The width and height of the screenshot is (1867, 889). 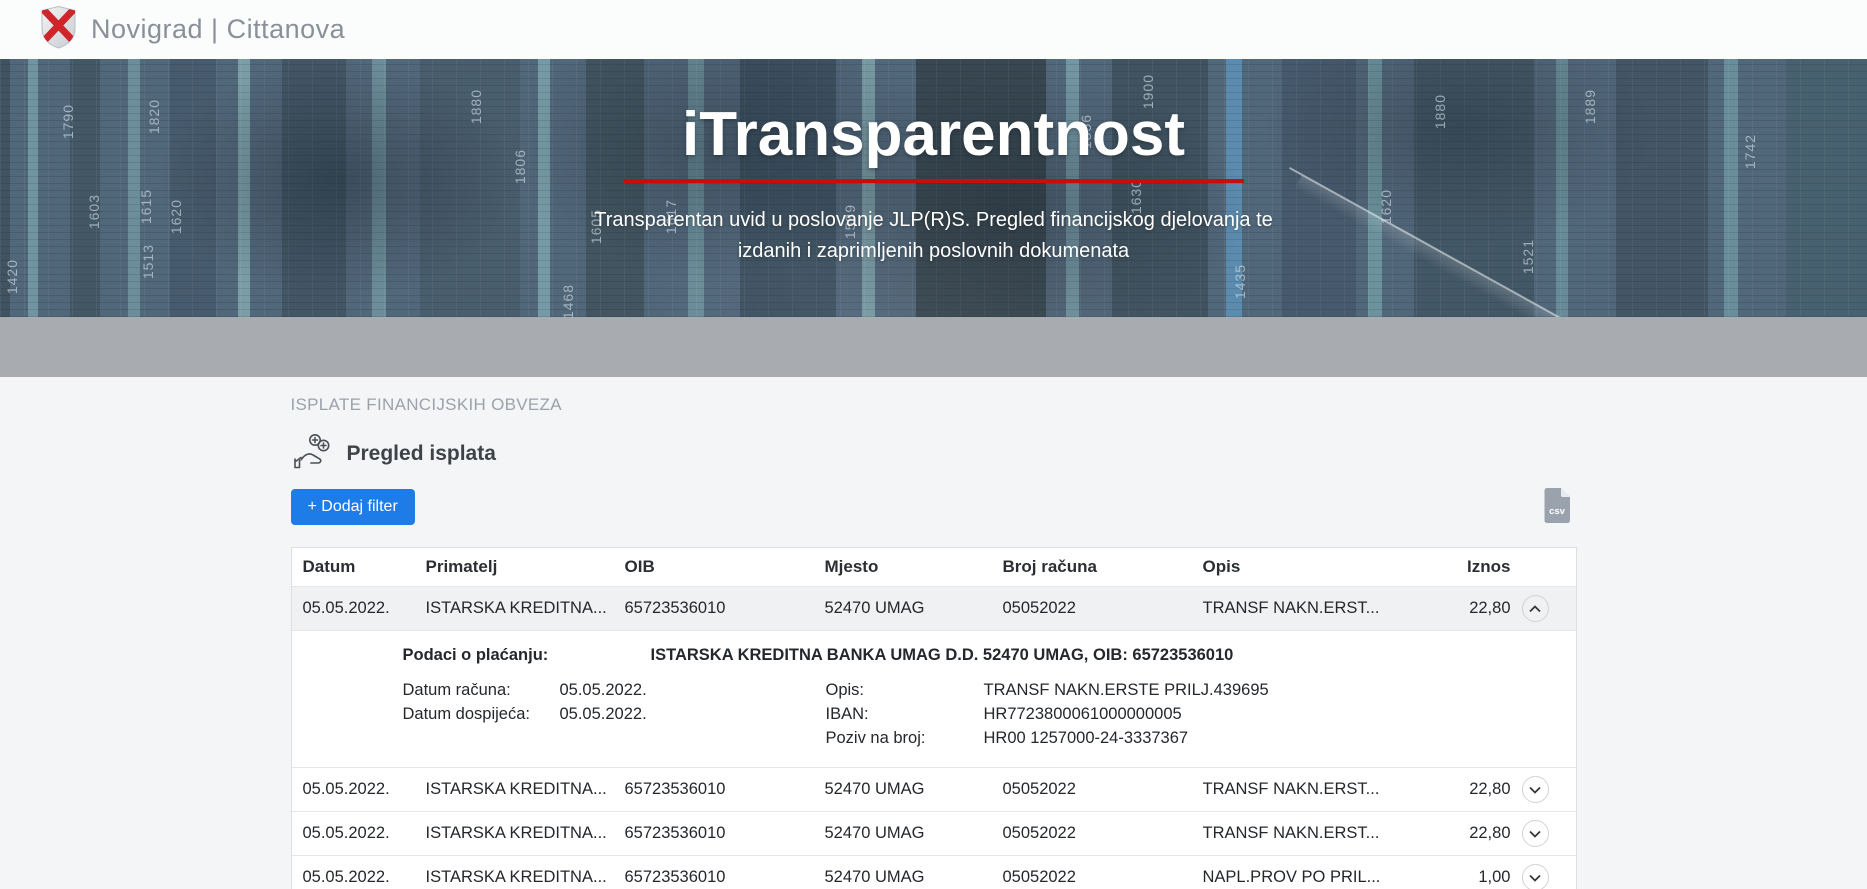 I want to click on ticker-number: 1603, so click(x=94, y=212).